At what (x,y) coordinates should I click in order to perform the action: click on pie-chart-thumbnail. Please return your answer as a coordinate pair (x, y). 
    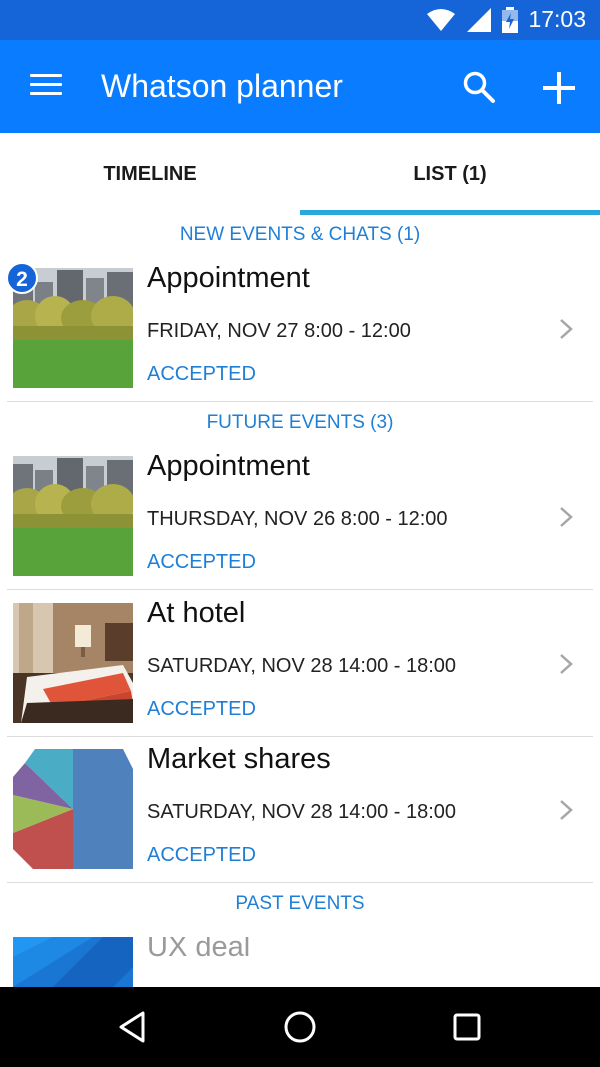
    Looking at the image, I should click on (73, 809).